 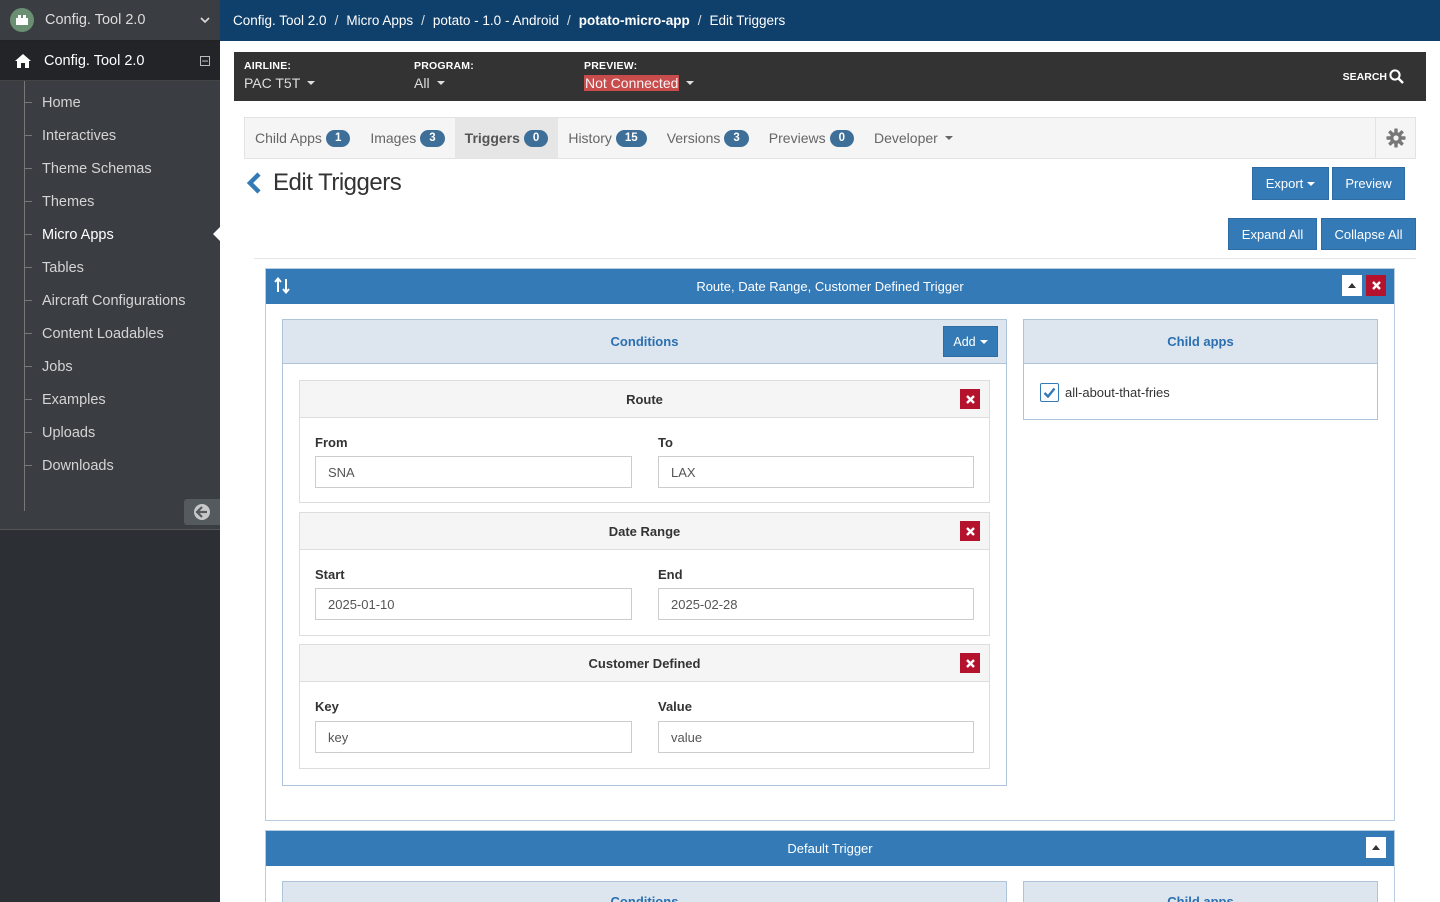 I want to click on collapse-all-button: Collapse All, so click(x=1368, y=234).